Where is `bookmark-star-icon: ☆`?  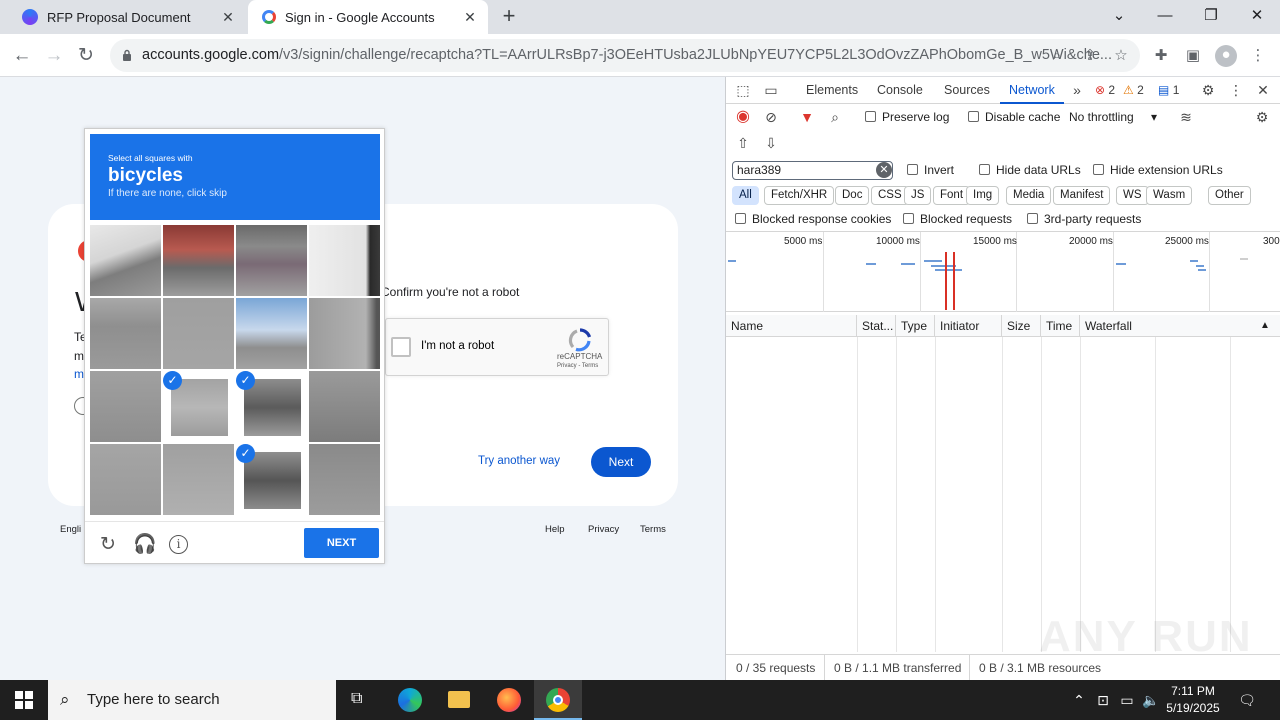
bookmark-star-icon: ☆ is located at coordinates (1121, 56).